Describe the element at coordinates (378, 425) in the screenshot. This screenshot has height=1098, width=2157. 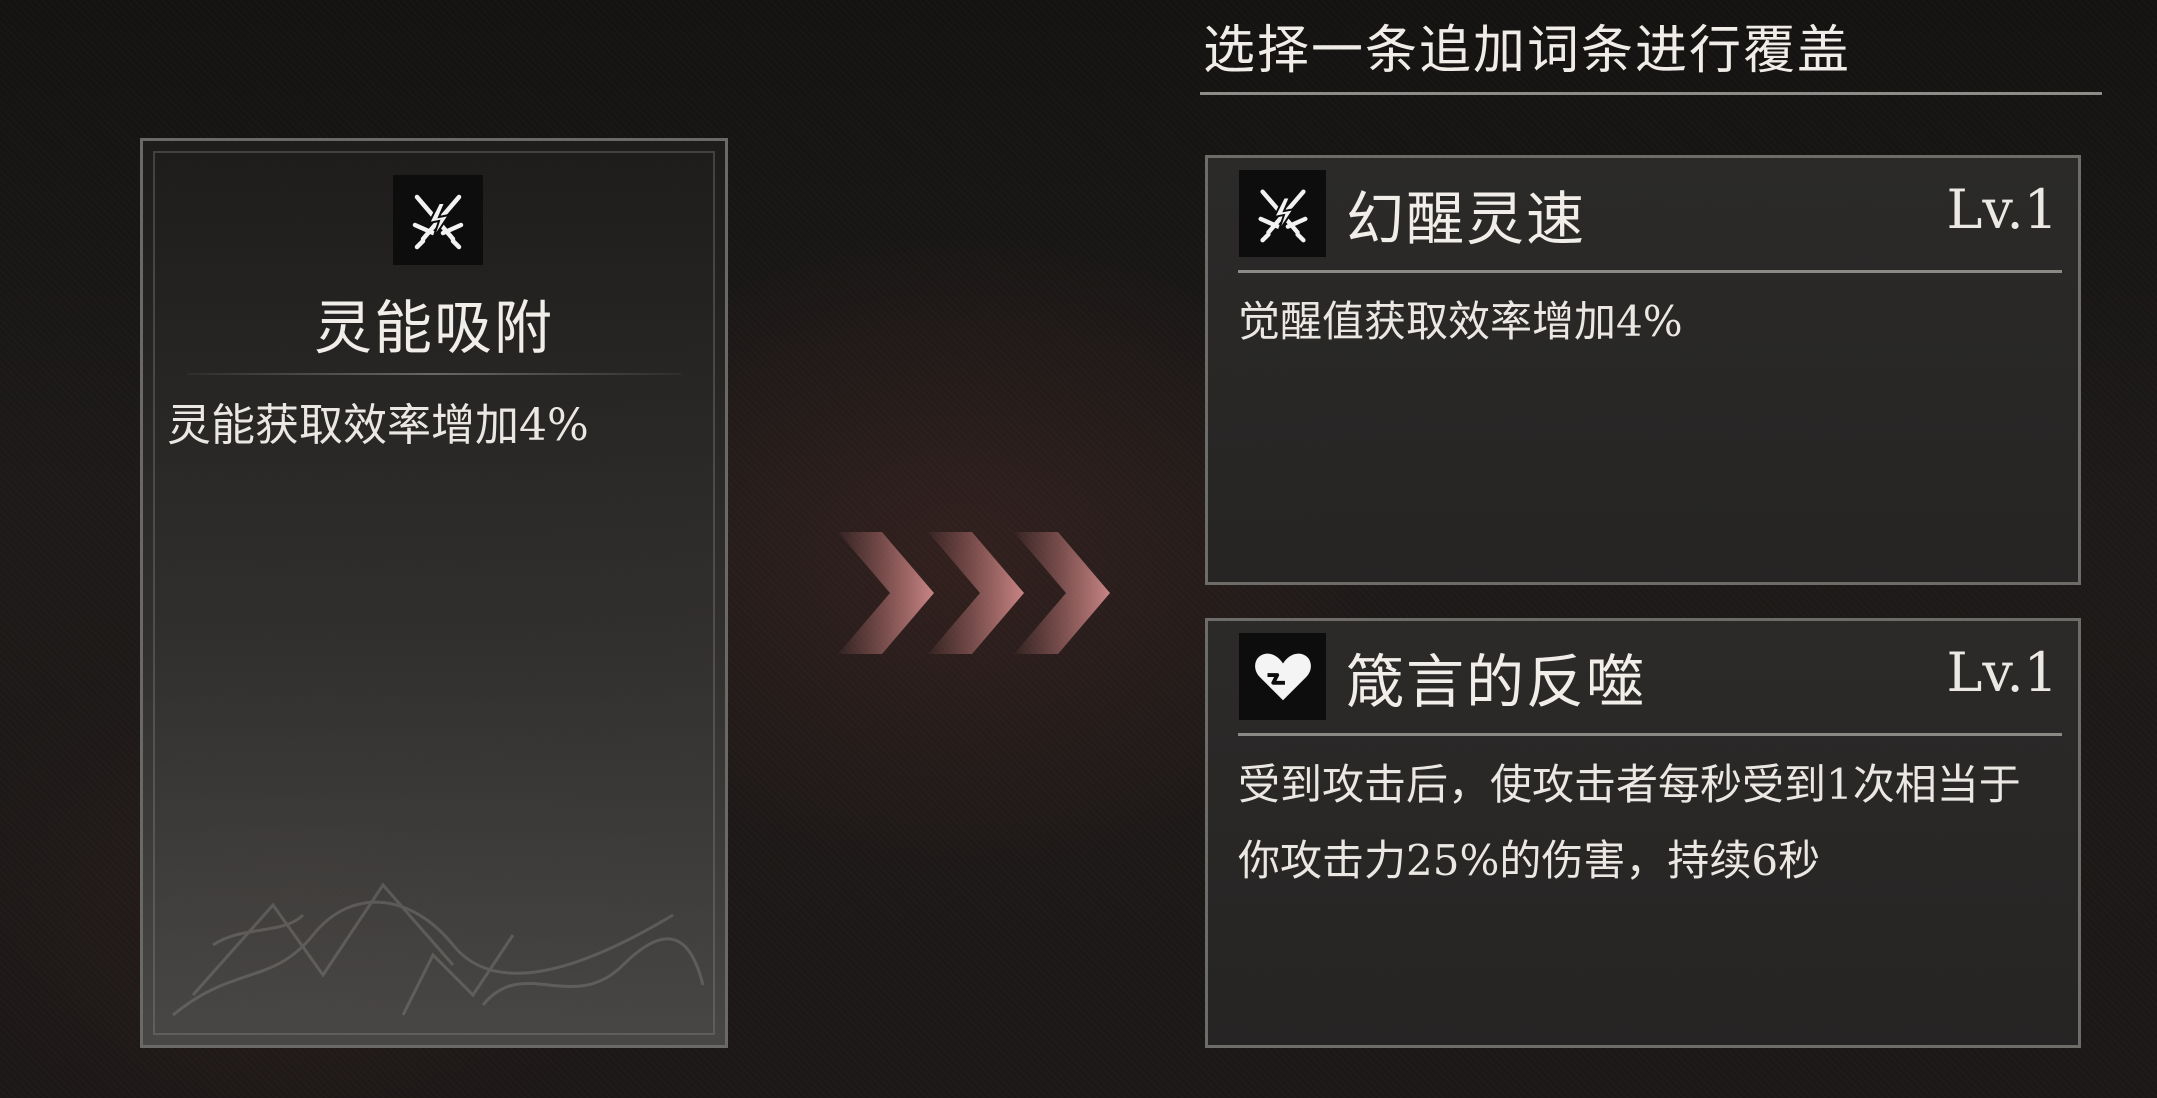
I see `current-affix-description: 灵能获取效率增加4%` at that location.